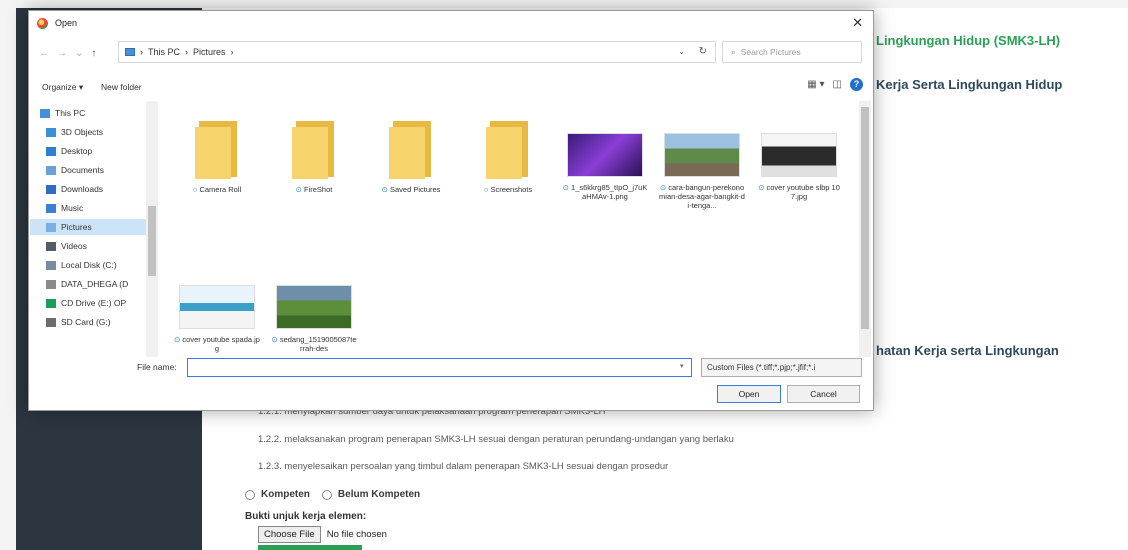 The height and width of the screenshot is (550, 1128). Describe the element at coordinates (220, 189) in the screenshot. I see `file-name: Camera Roll` at that location.